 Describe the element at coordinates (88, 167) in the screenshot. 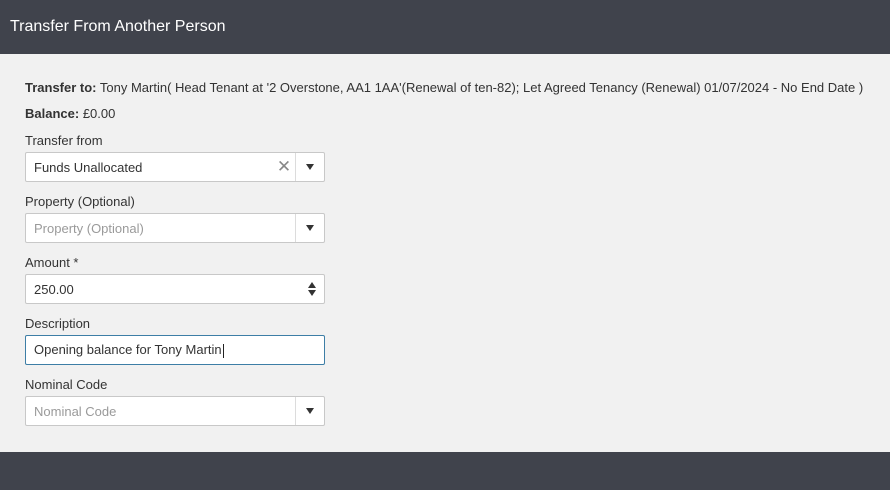

I see `transfer-from-value: Funds Unallocated` at that location.